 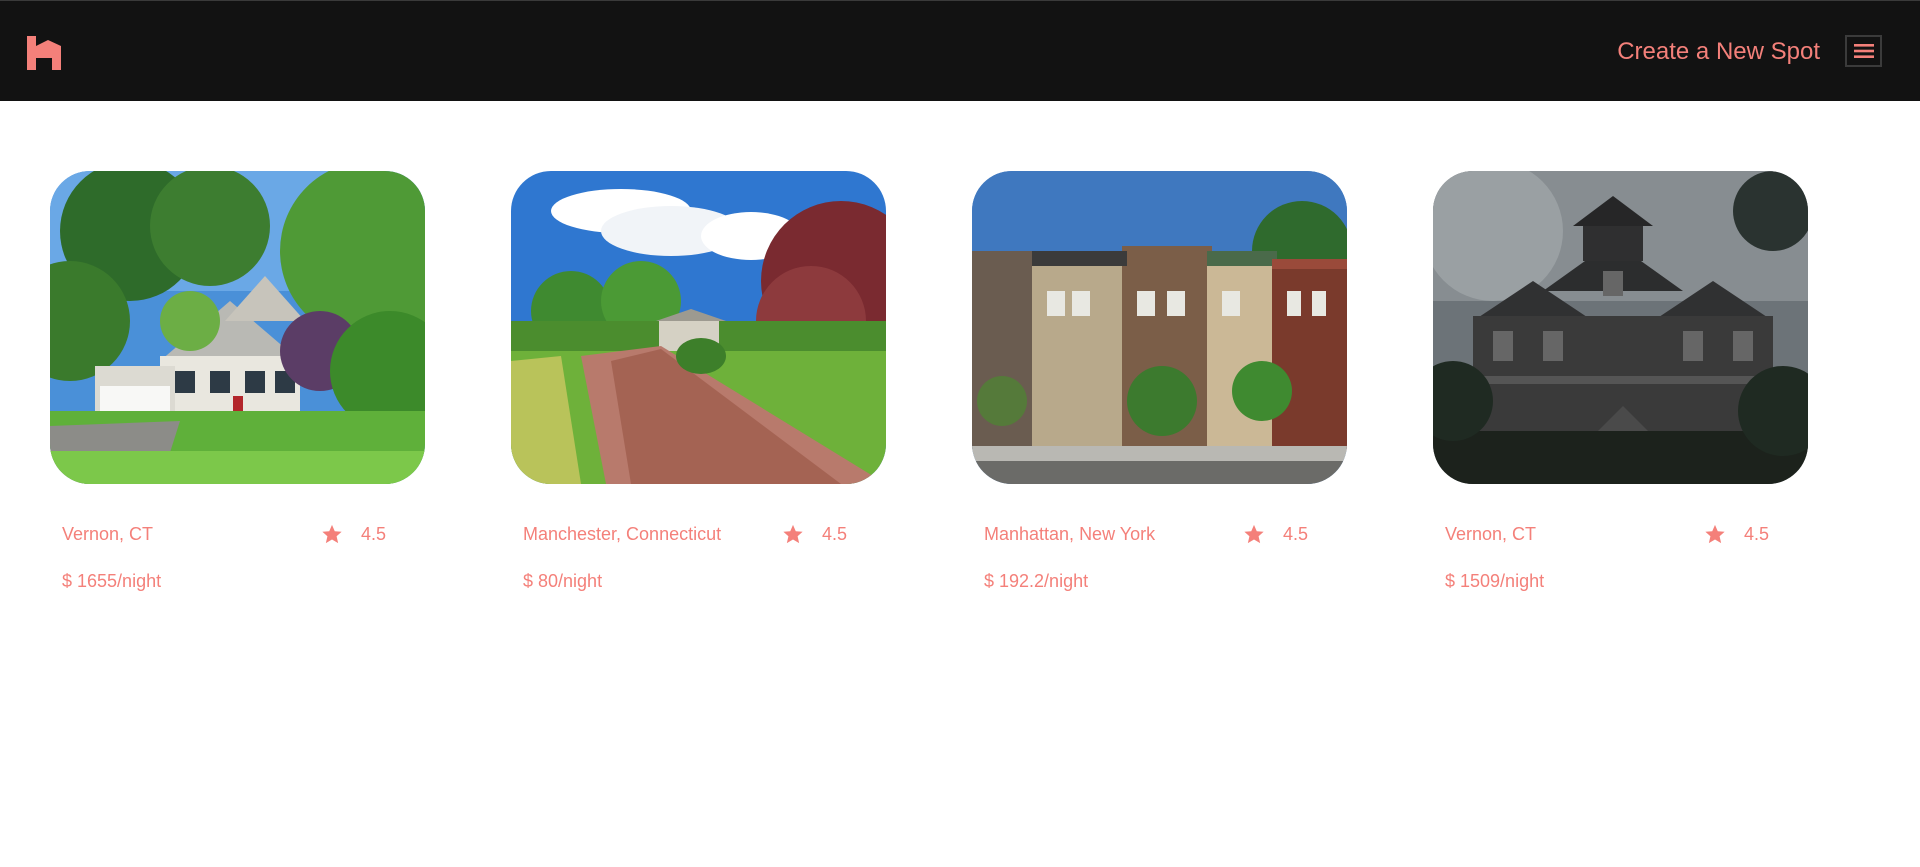 I want to click on spot-card: Vernon, CT 4.5 $ 1655/night, so click(x=237, y=381).